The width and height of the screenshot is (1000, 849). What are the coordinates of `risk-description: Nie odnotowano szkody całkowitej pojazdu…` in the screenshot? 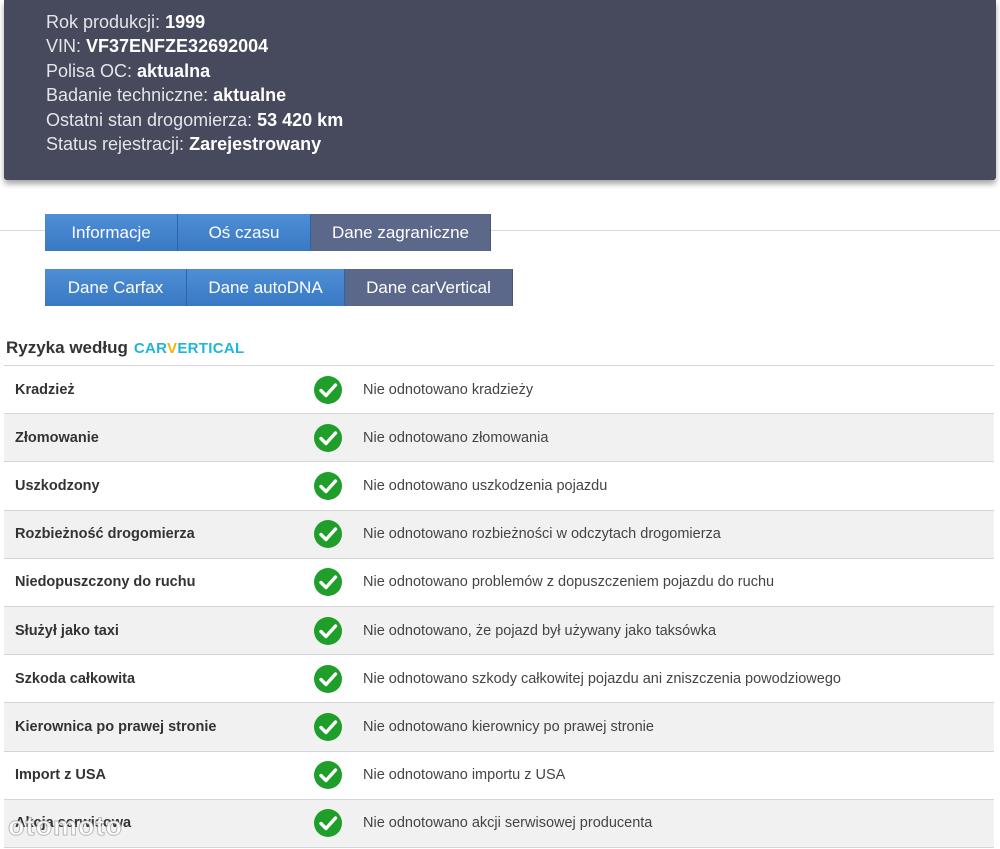 It's located at (602, 678).